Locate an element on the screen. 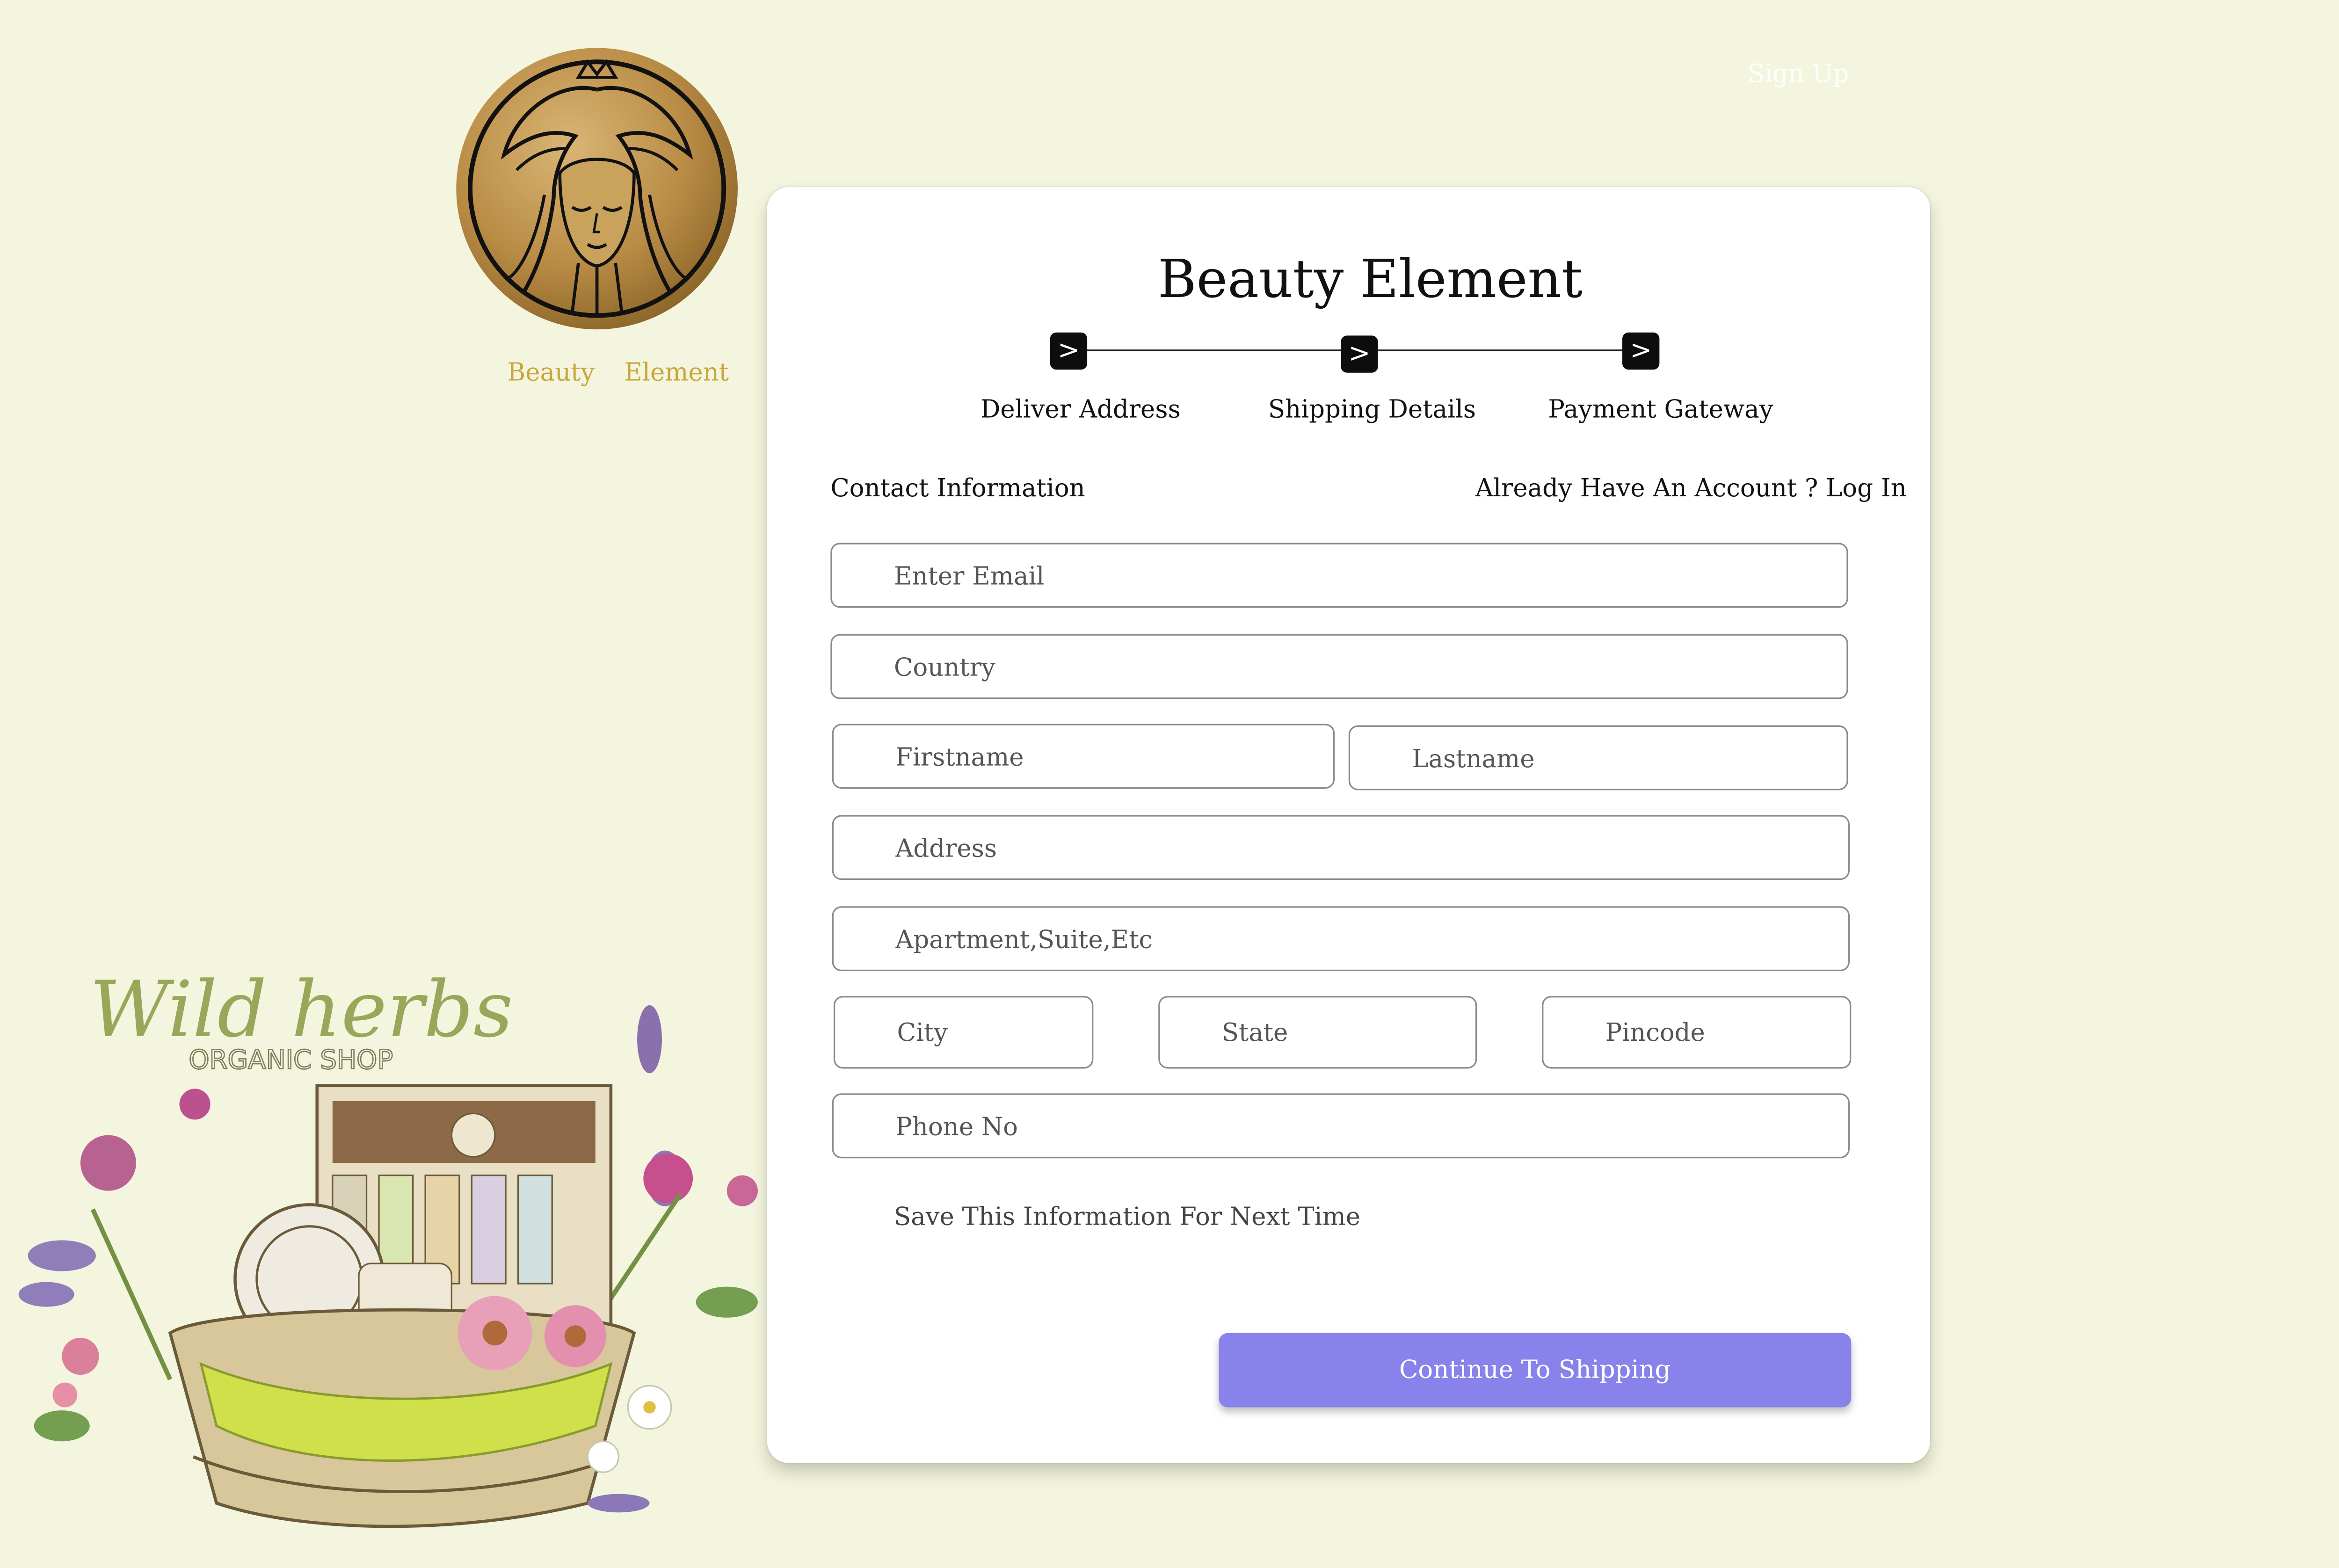 This screenshot has width=2339, height=1568. herb-basket-illustration: Wild herbs ORGANIC SHOP is located at coordinates (402, 1256).